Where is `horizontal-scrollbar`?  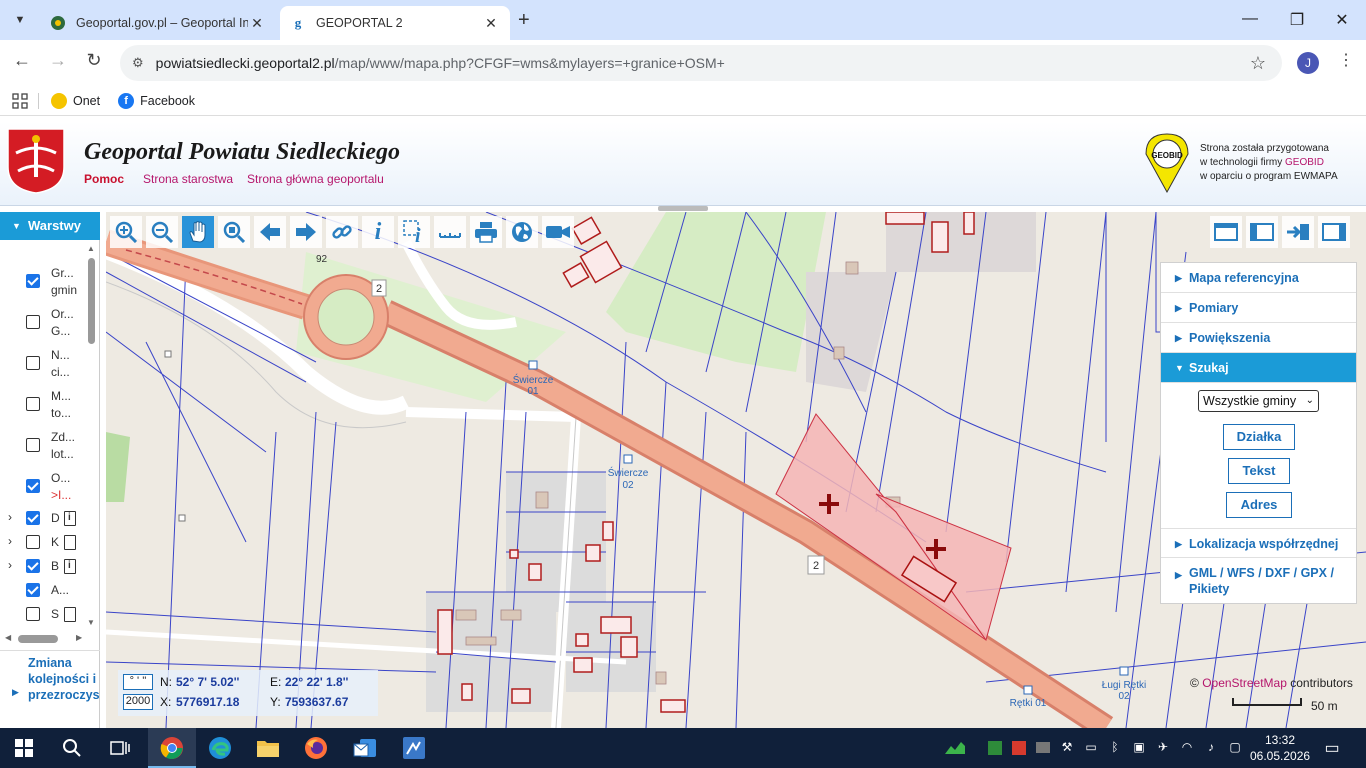 horizontal-scrollbar is located at coordinates (38, 639).